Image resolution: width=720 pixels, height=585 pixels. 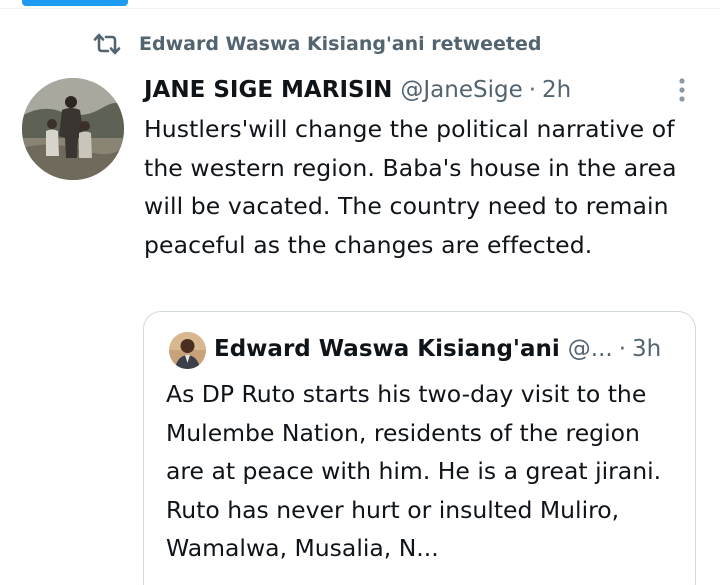 What do you see at coordinates (73, 129) in the screenshot?
I see `author-avatar` at bounding box center [73, 129].